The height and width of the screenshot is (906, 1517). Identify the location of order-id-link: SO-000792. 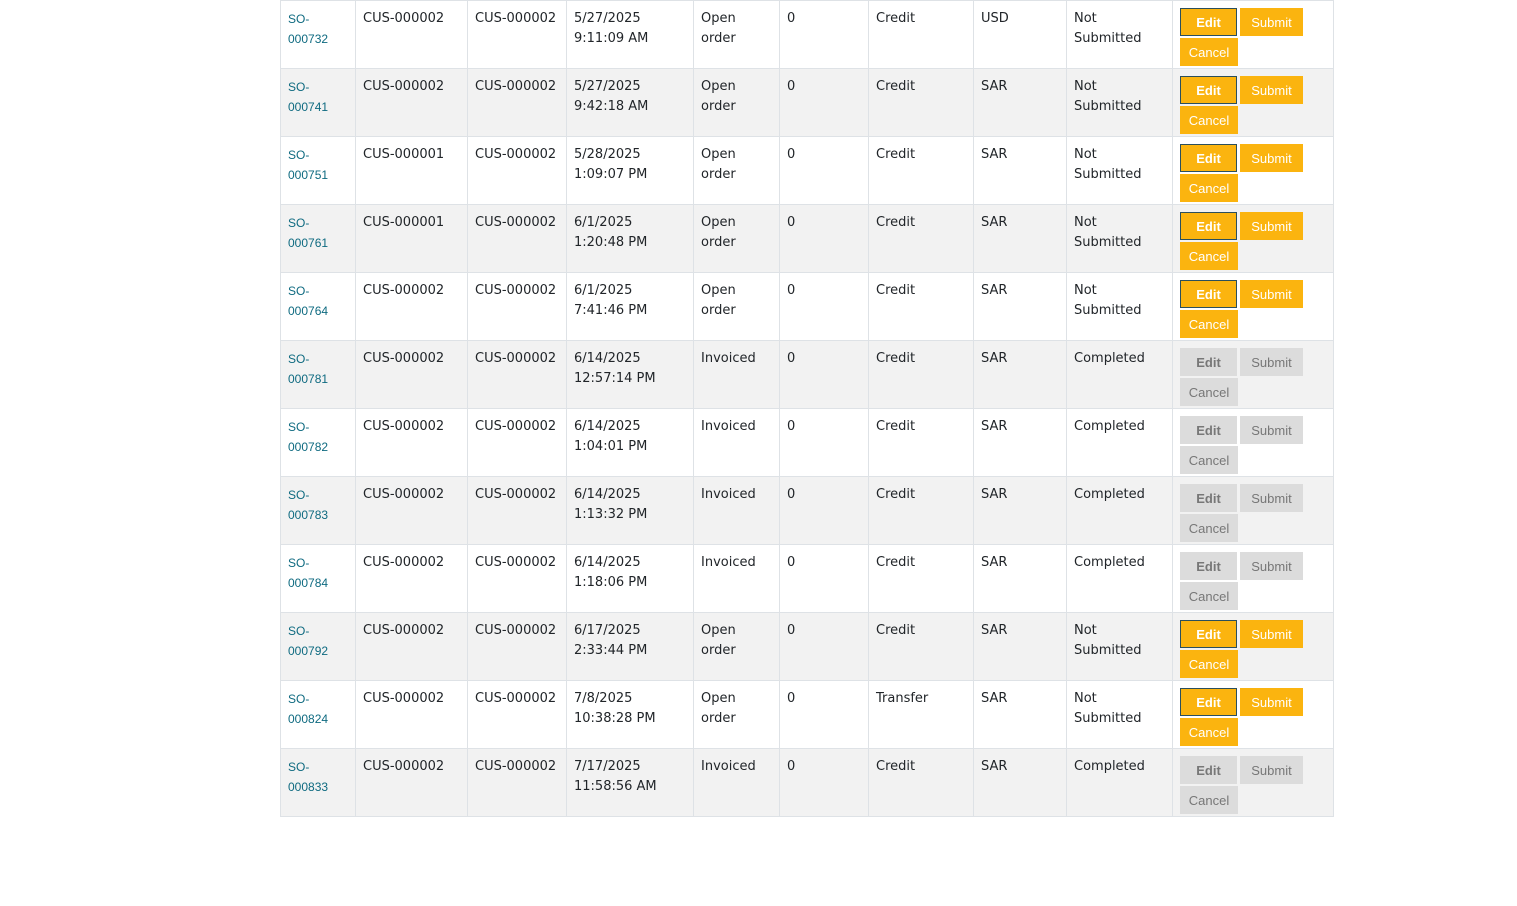
(308, 641).